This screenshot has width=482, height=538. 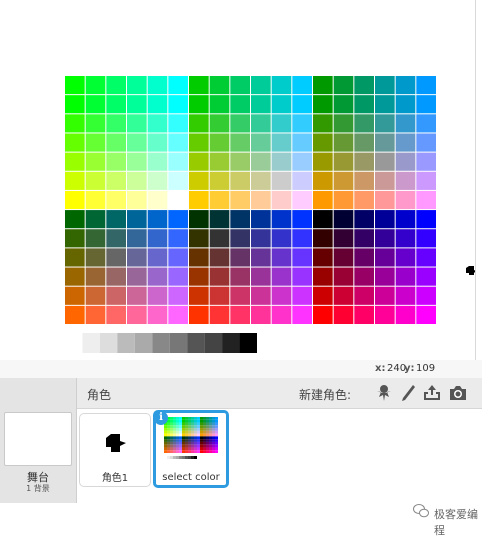 I want to click on upload-sprite-icon, so click(x=432, y=393).